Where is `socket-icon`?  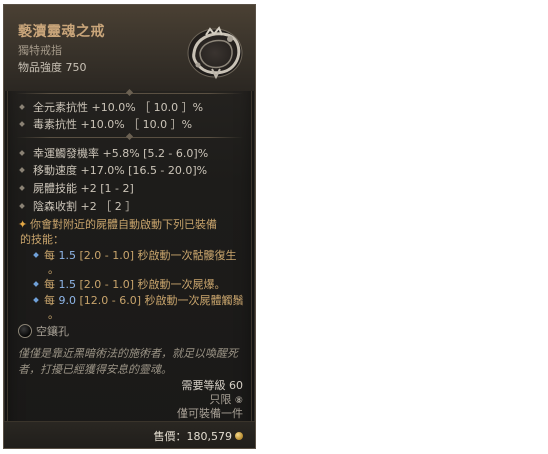
socket-icon is located at coordinates (25, 331).